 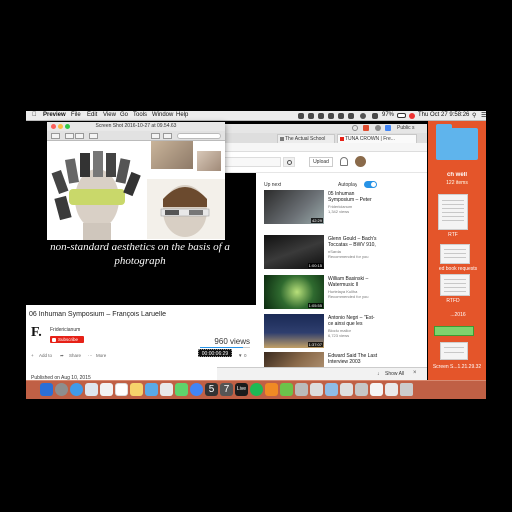 I want to click on close-icon: ×, so click(x=415, y=373).